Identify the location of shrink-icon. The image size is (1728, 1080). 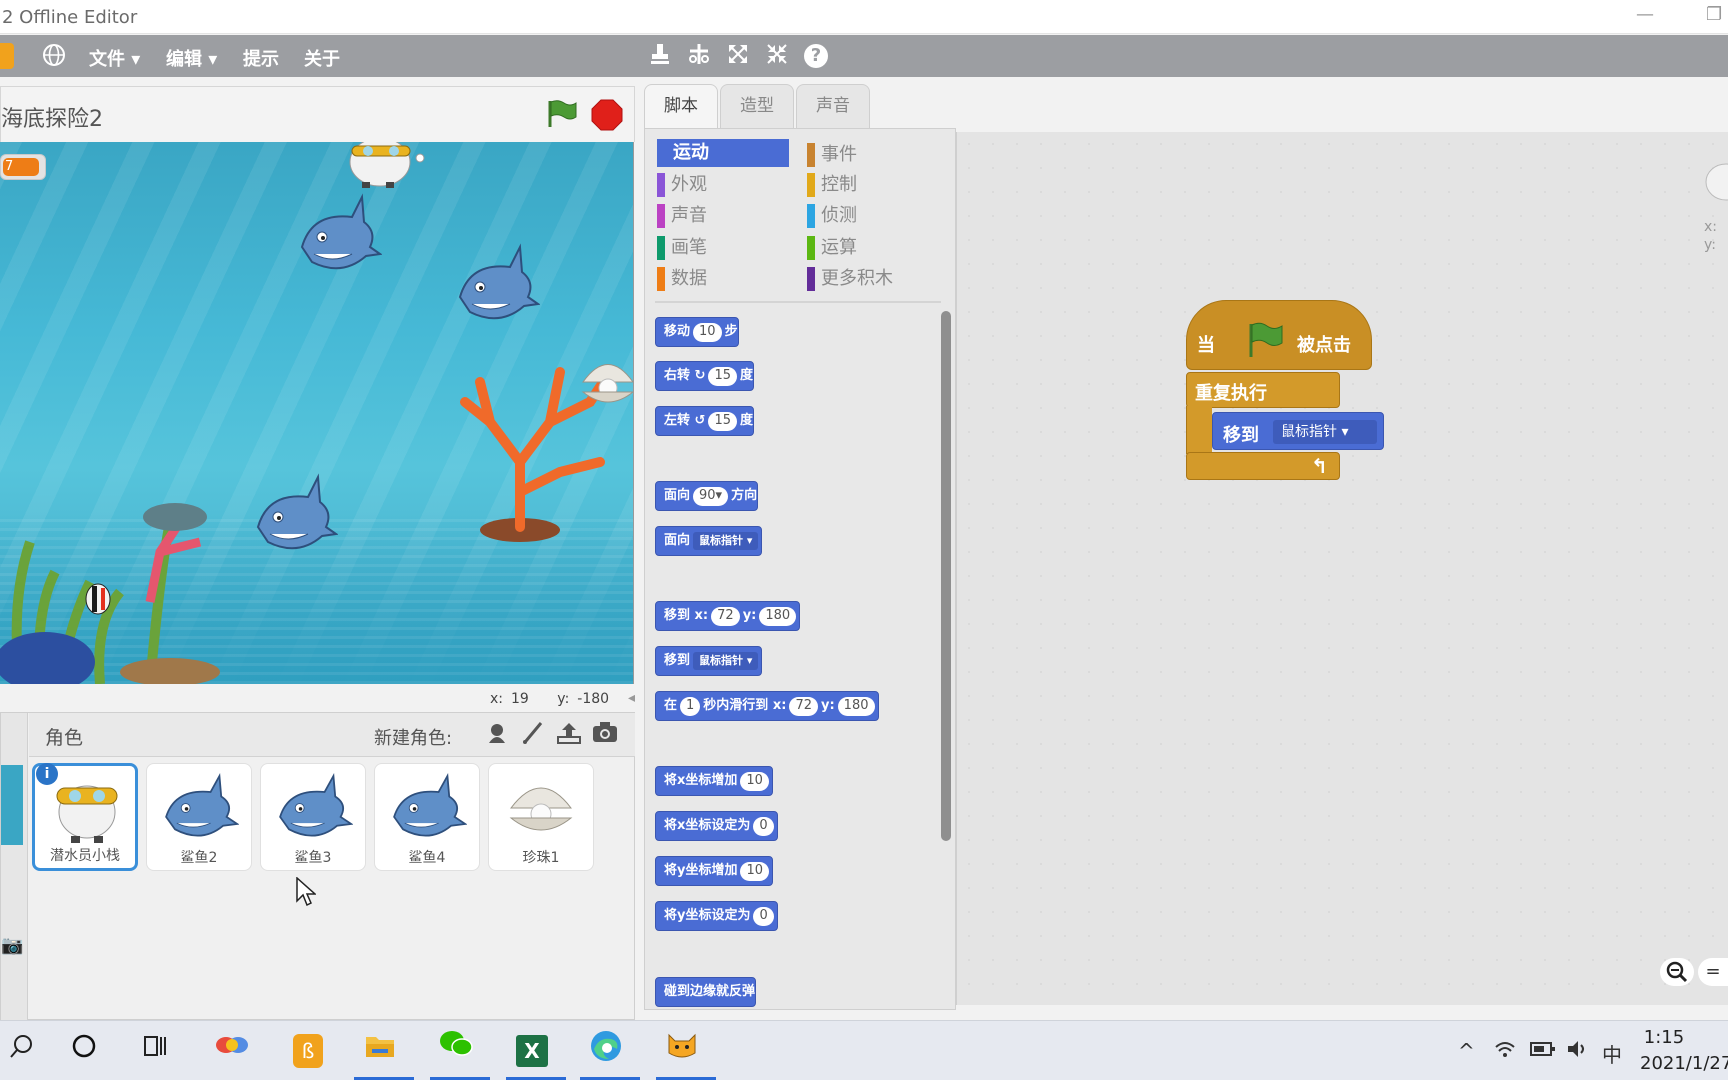
(777, 56).